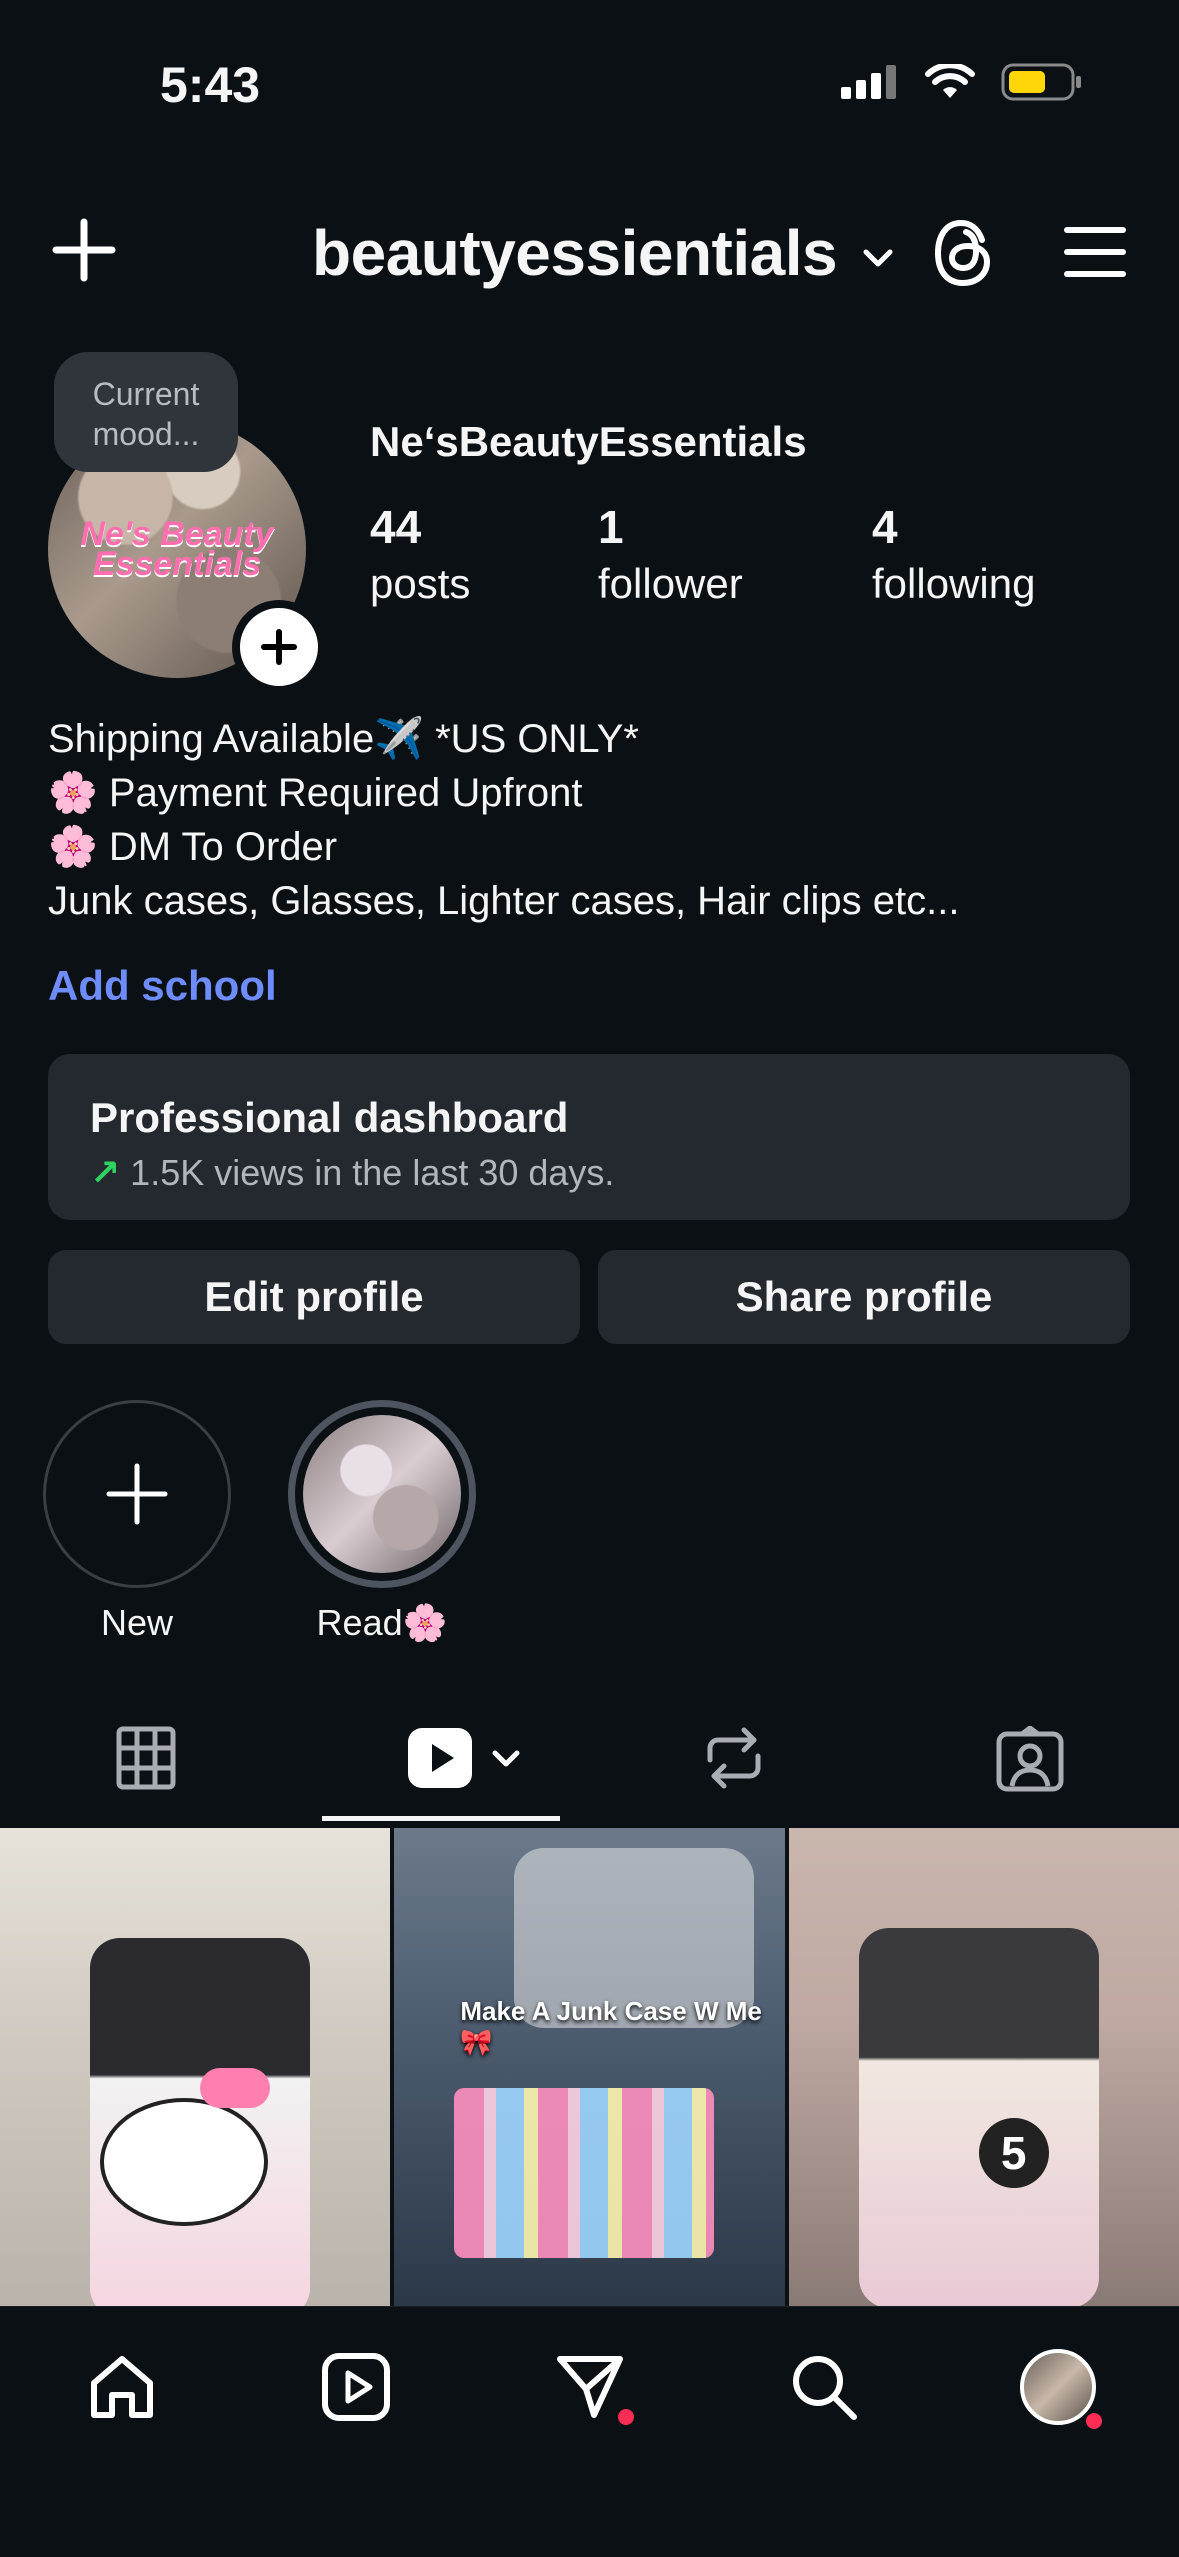 Image resolution: width=1179 pixels, height=2557 pixels. Describe the element at coordinates (382, 1622) in the screenshot. I see `highlight-label: Read🌸` at that location.